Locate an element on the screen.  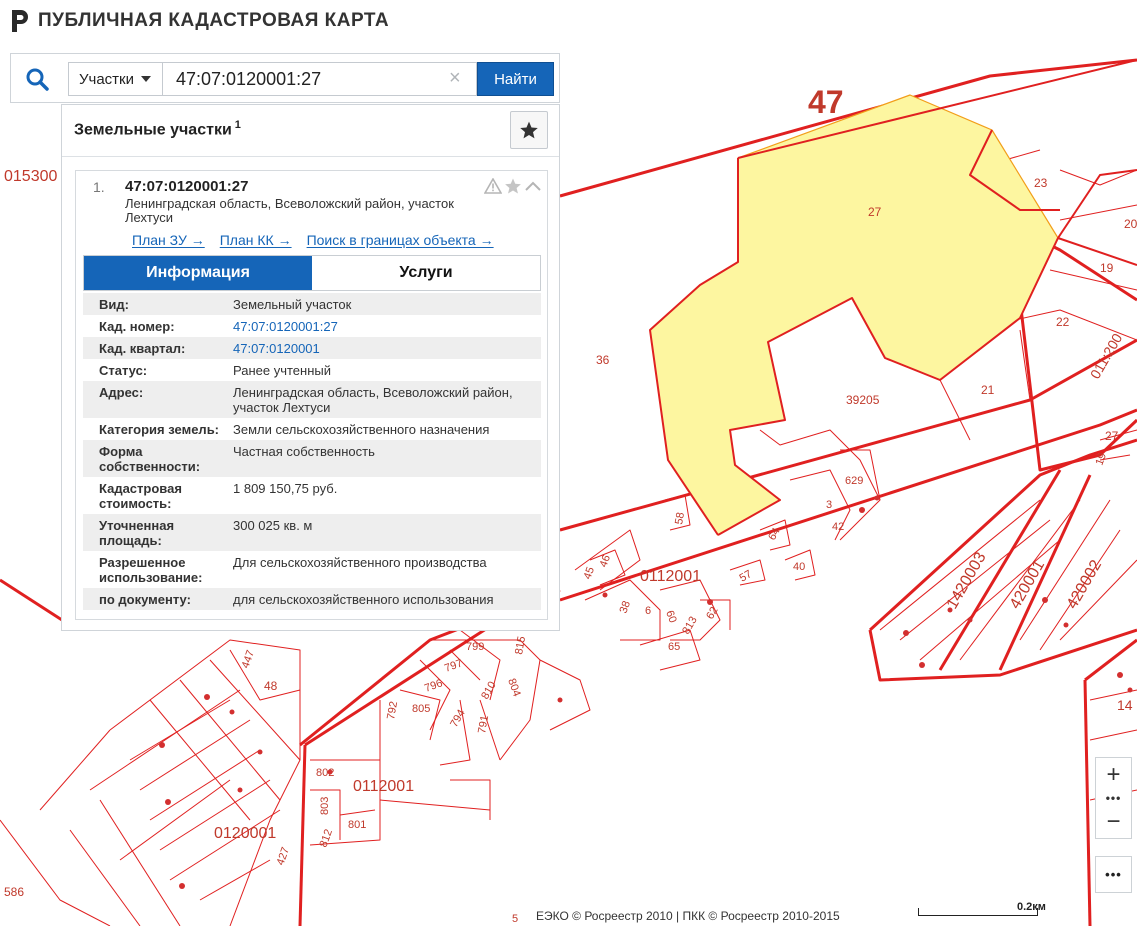
svg-text: 14 is located at coordinates (1125, 705).